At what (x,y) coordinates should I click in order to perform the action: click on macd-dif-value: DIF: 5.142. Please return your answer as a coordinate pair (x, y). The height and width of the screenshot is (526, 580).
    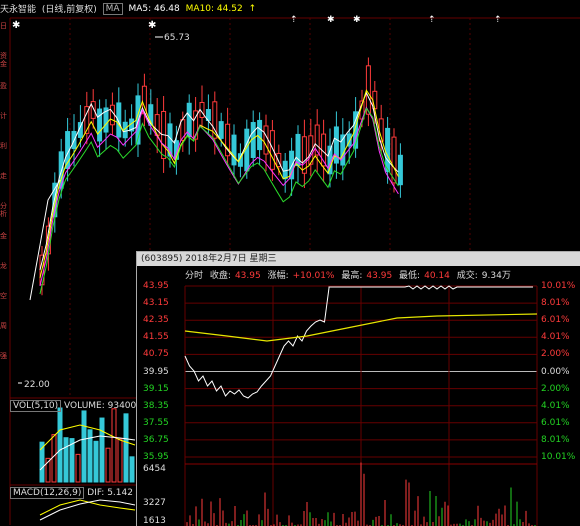
    Looking at the image, I should click on (110, 493).